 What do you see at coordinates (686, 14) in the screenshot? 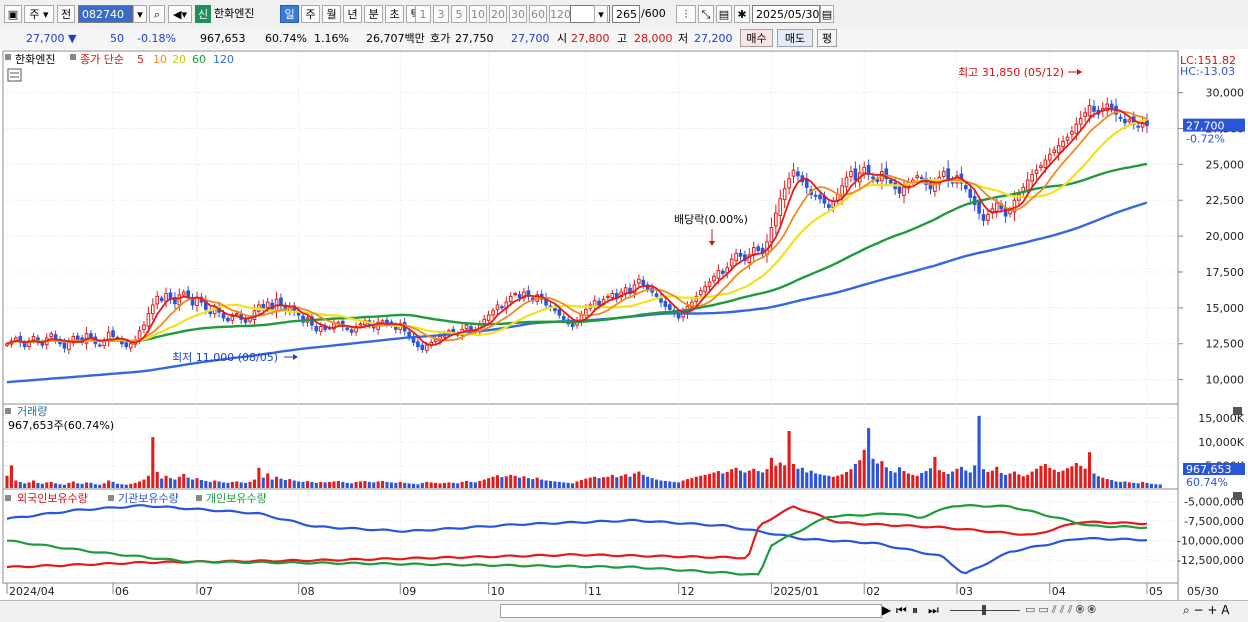
I see `candle-type-icon: ⫶` at bounding box center [686, 14].